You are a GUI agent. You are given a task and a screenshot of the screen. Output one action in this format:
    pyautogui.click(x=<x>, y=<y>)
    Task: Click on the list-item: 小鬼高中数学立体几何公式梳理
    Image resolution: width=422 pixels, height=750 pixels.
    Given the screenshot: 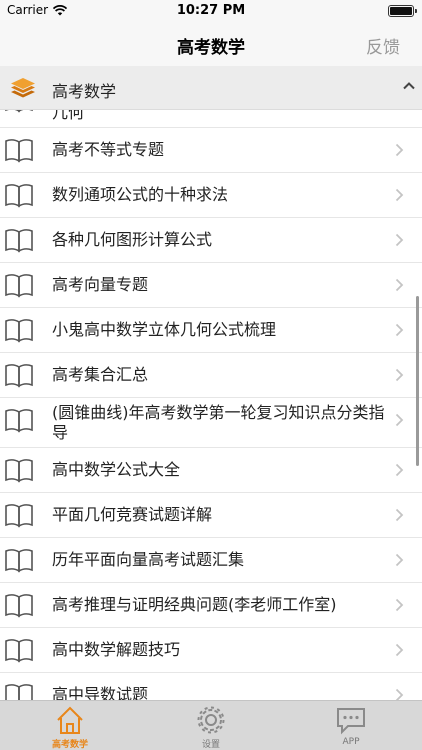 What is the action you would take?
    pyautogui.click(x=211, y=330)
    